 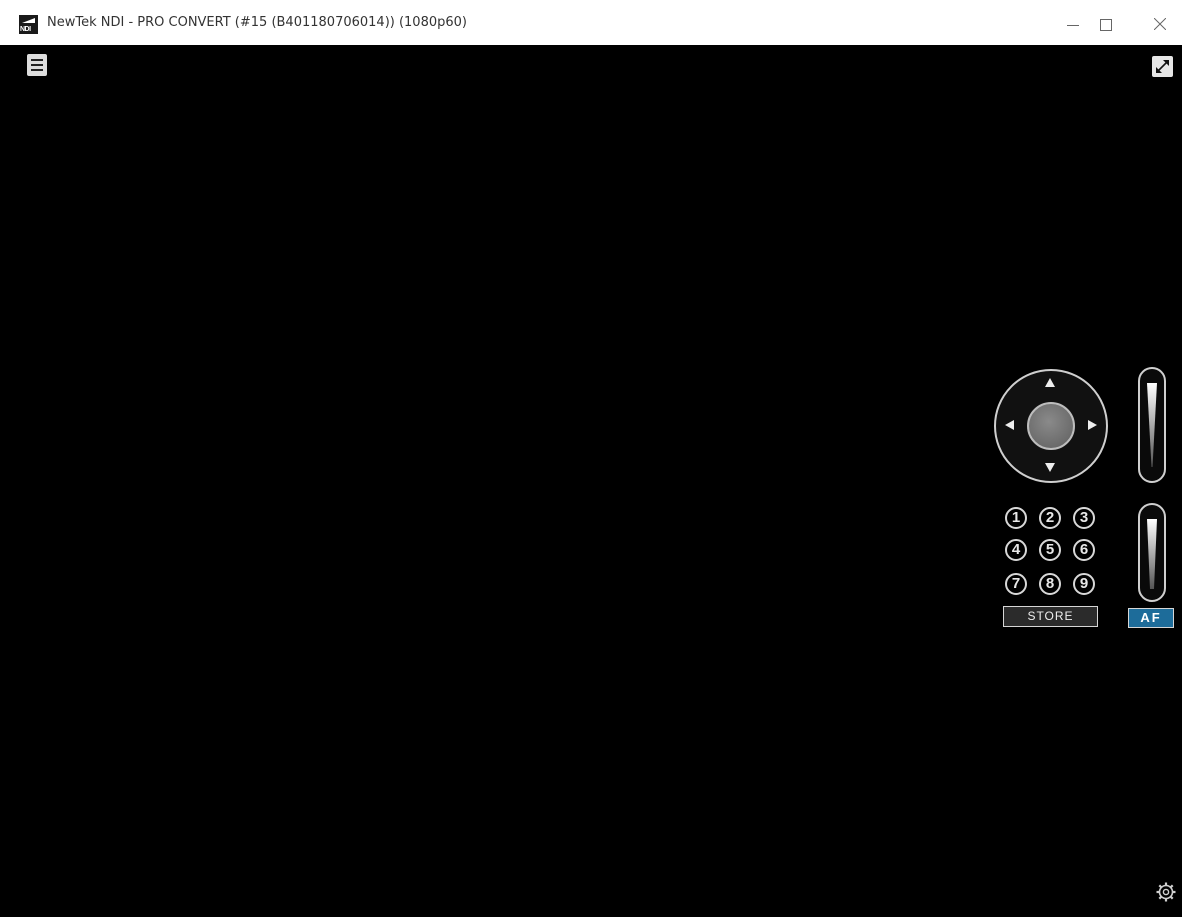 I want to click on preset-4-button: 4, so click(x=1016, y=550).